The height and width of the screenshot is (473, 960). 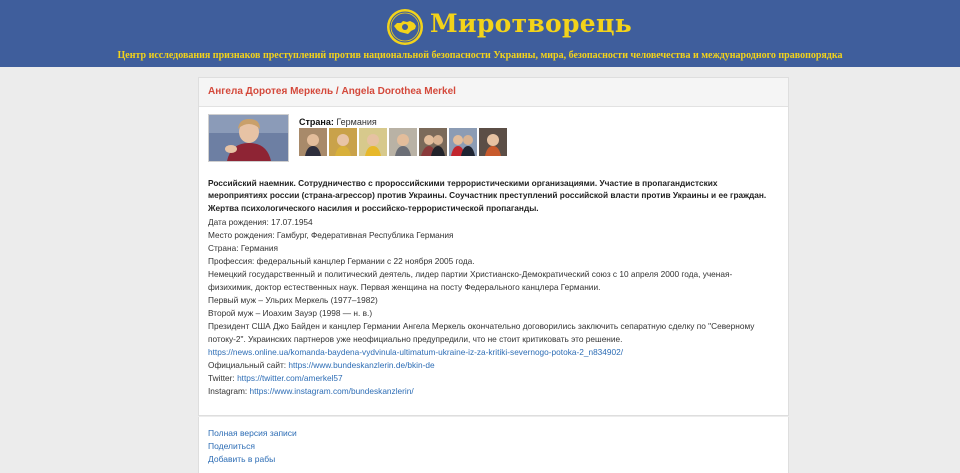 What do you see at coordinates (316, 122) in the screenshot?
I see `country-label: Страна:` at bounding box center [316, 122].